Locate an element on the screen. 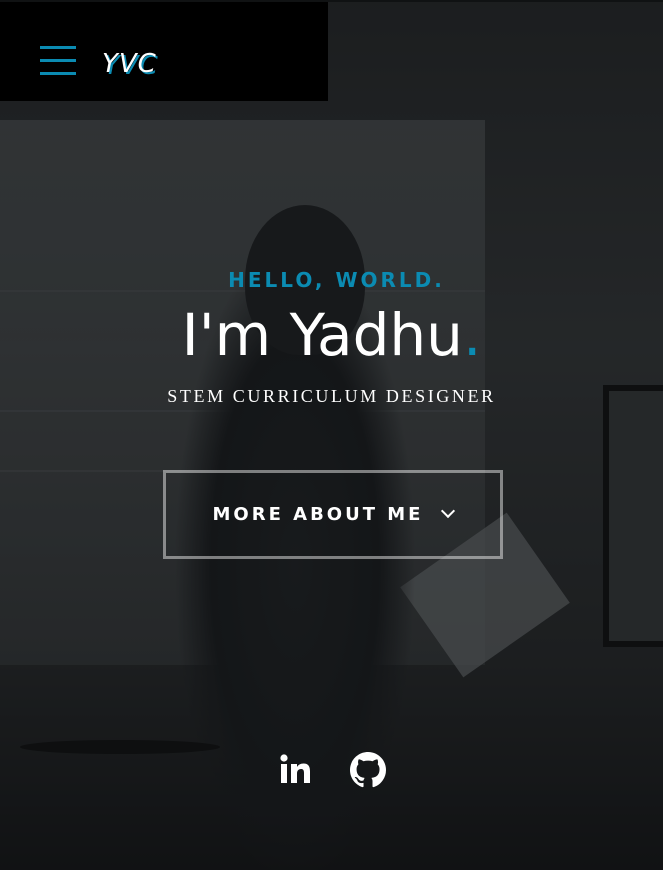 Image resolution: width=663 pixels, height=870 pixels. hamburger-menu-icon is located at coordinates (58, 62).